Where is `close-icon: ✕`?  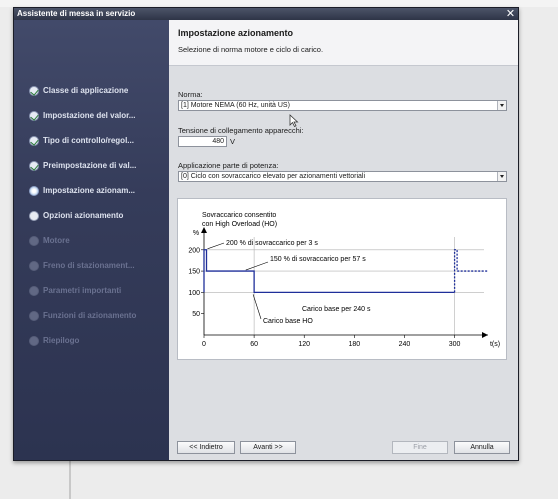 close-icon: ✕ is located at coordinates (510, 14).